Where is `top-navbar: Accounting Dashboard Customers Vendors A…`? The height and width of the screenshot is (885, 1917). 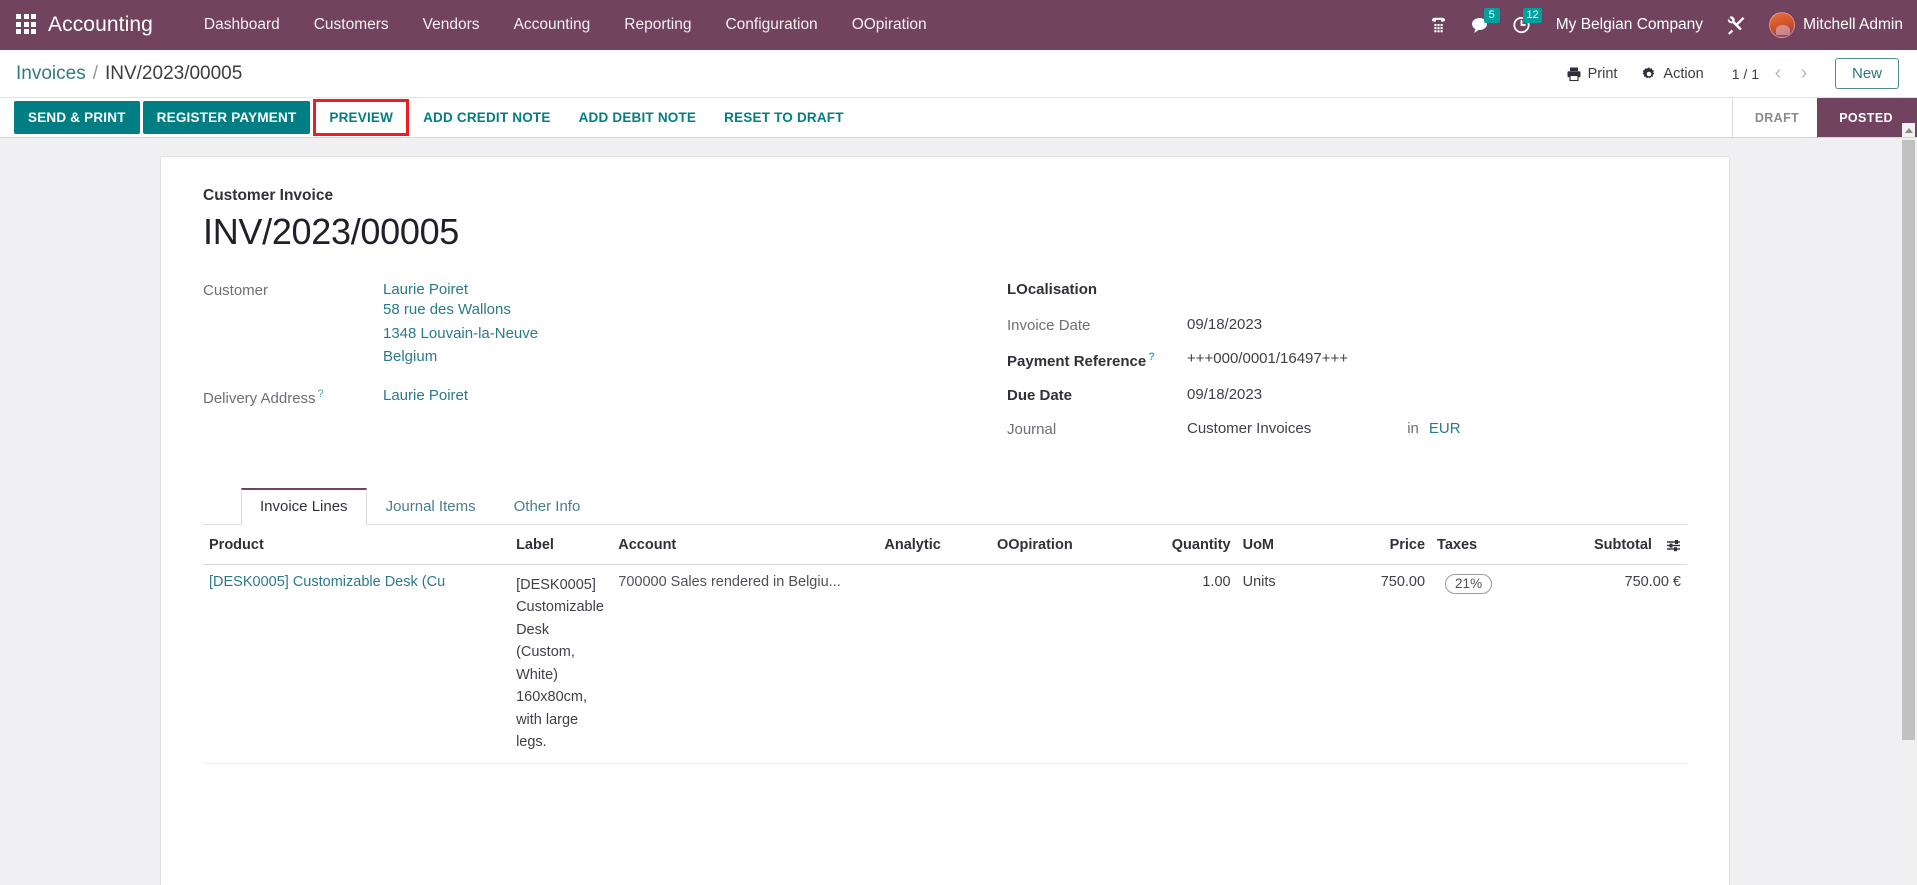 top-navbar: Accounting Dashboard Customers Vendors A… is located at coordinates (958, 25).